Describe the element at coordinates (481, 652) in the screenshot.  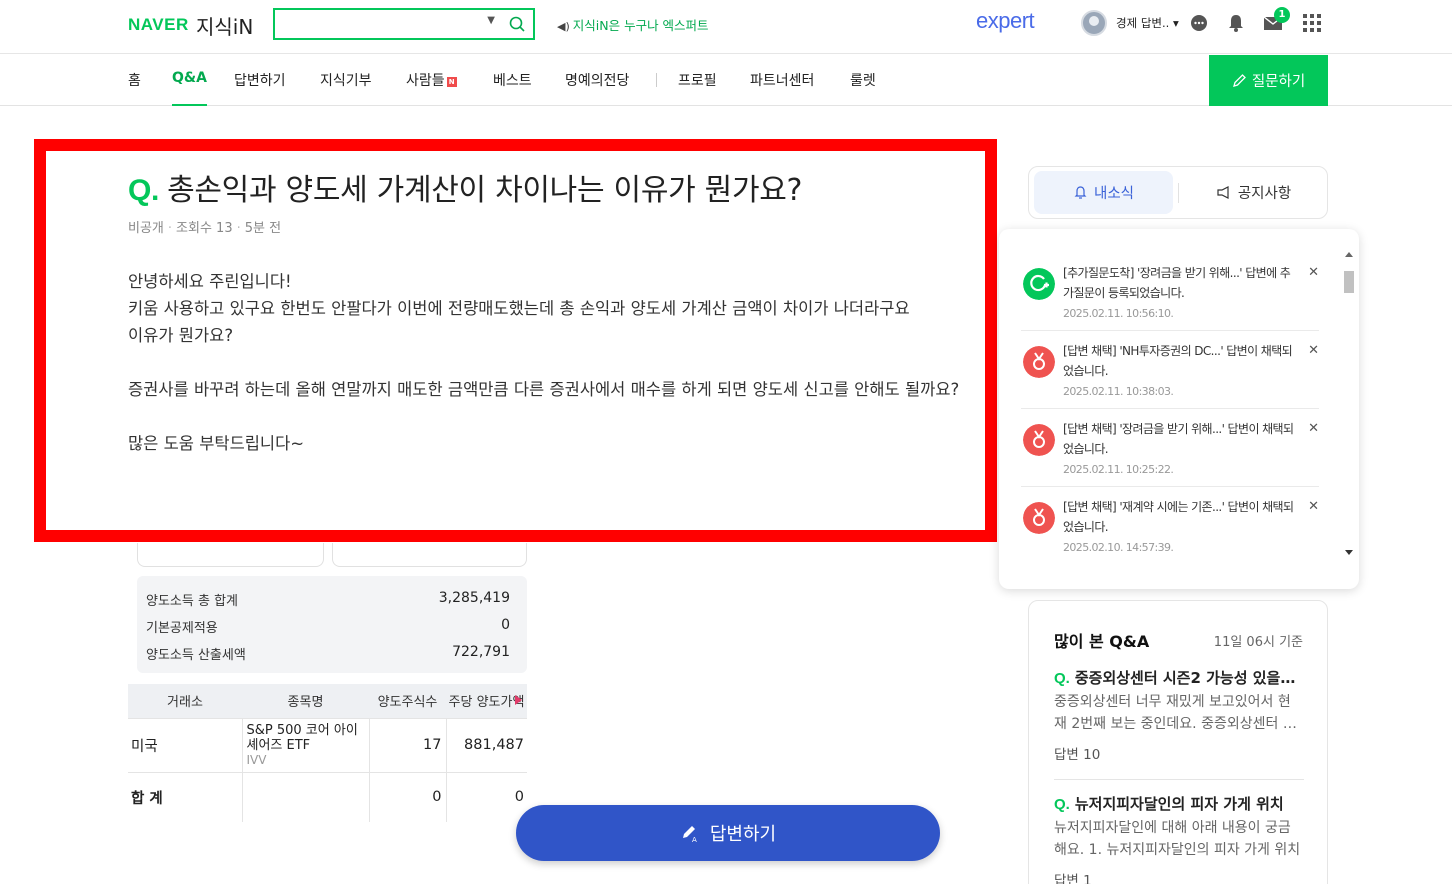
I see `summary-value: 722,791` at that location.